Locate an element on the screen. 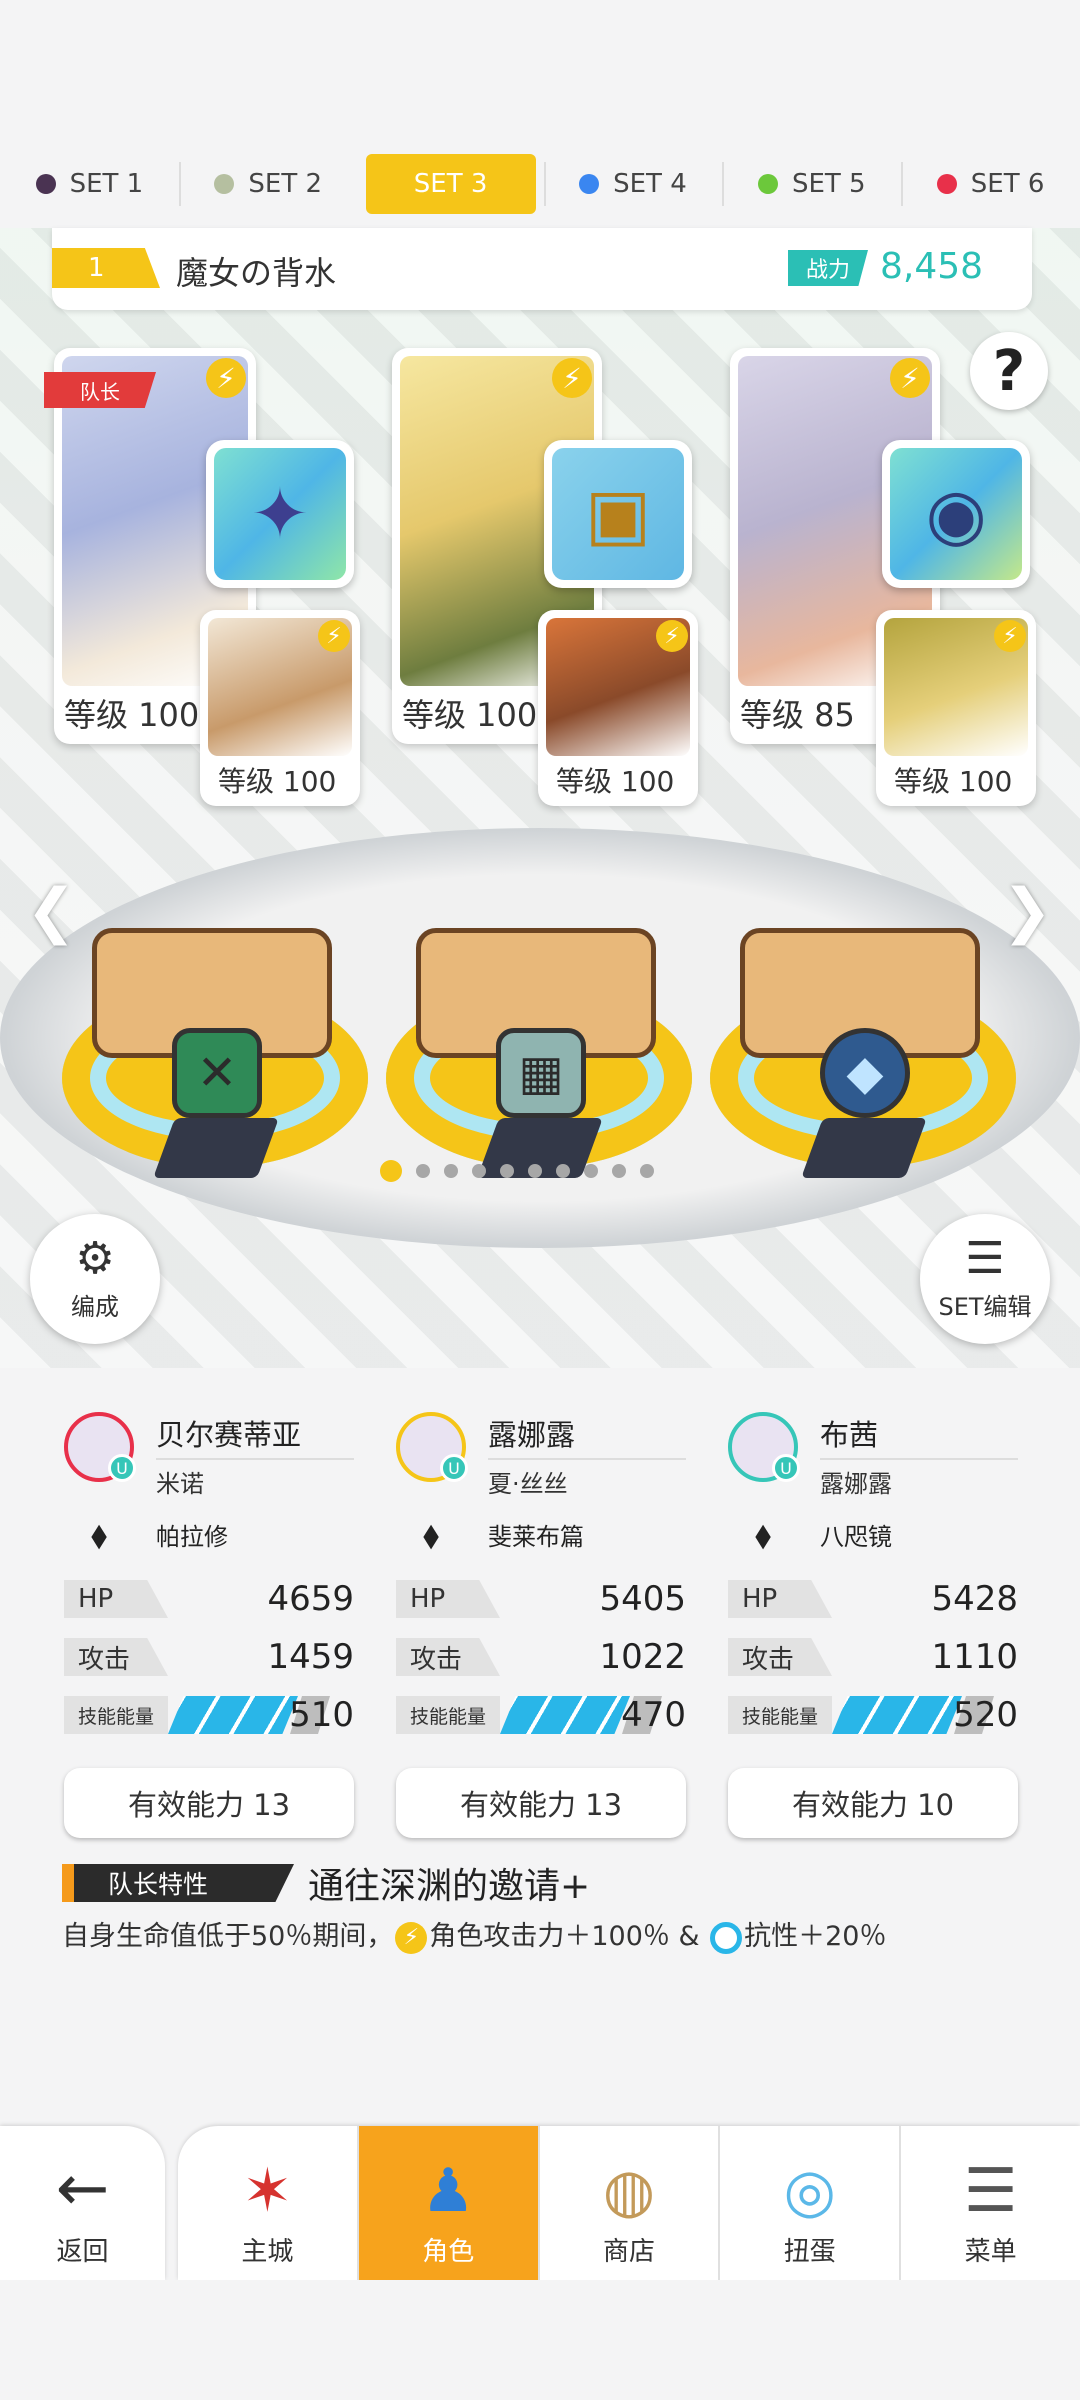 The width and height of the screenshot is (1080, 2400). weapon-slot-1: ✦ is located at coordinates (280, 514).